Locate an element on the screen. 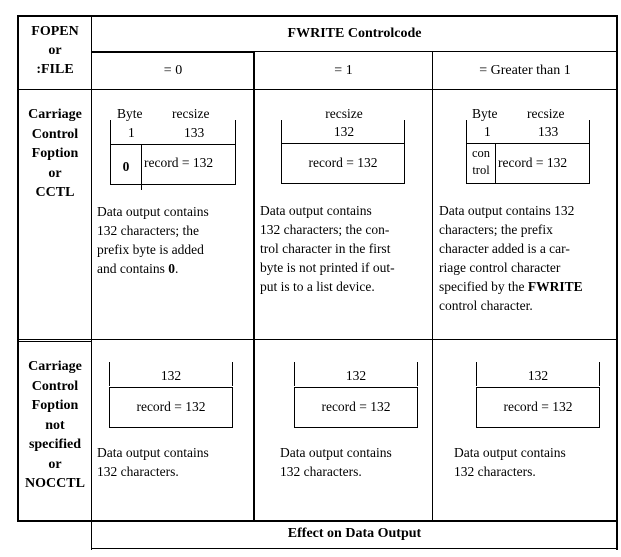 This screenshot has width=621, height=557. description-line: 132 characters; the is located at coordinates (148, 230).